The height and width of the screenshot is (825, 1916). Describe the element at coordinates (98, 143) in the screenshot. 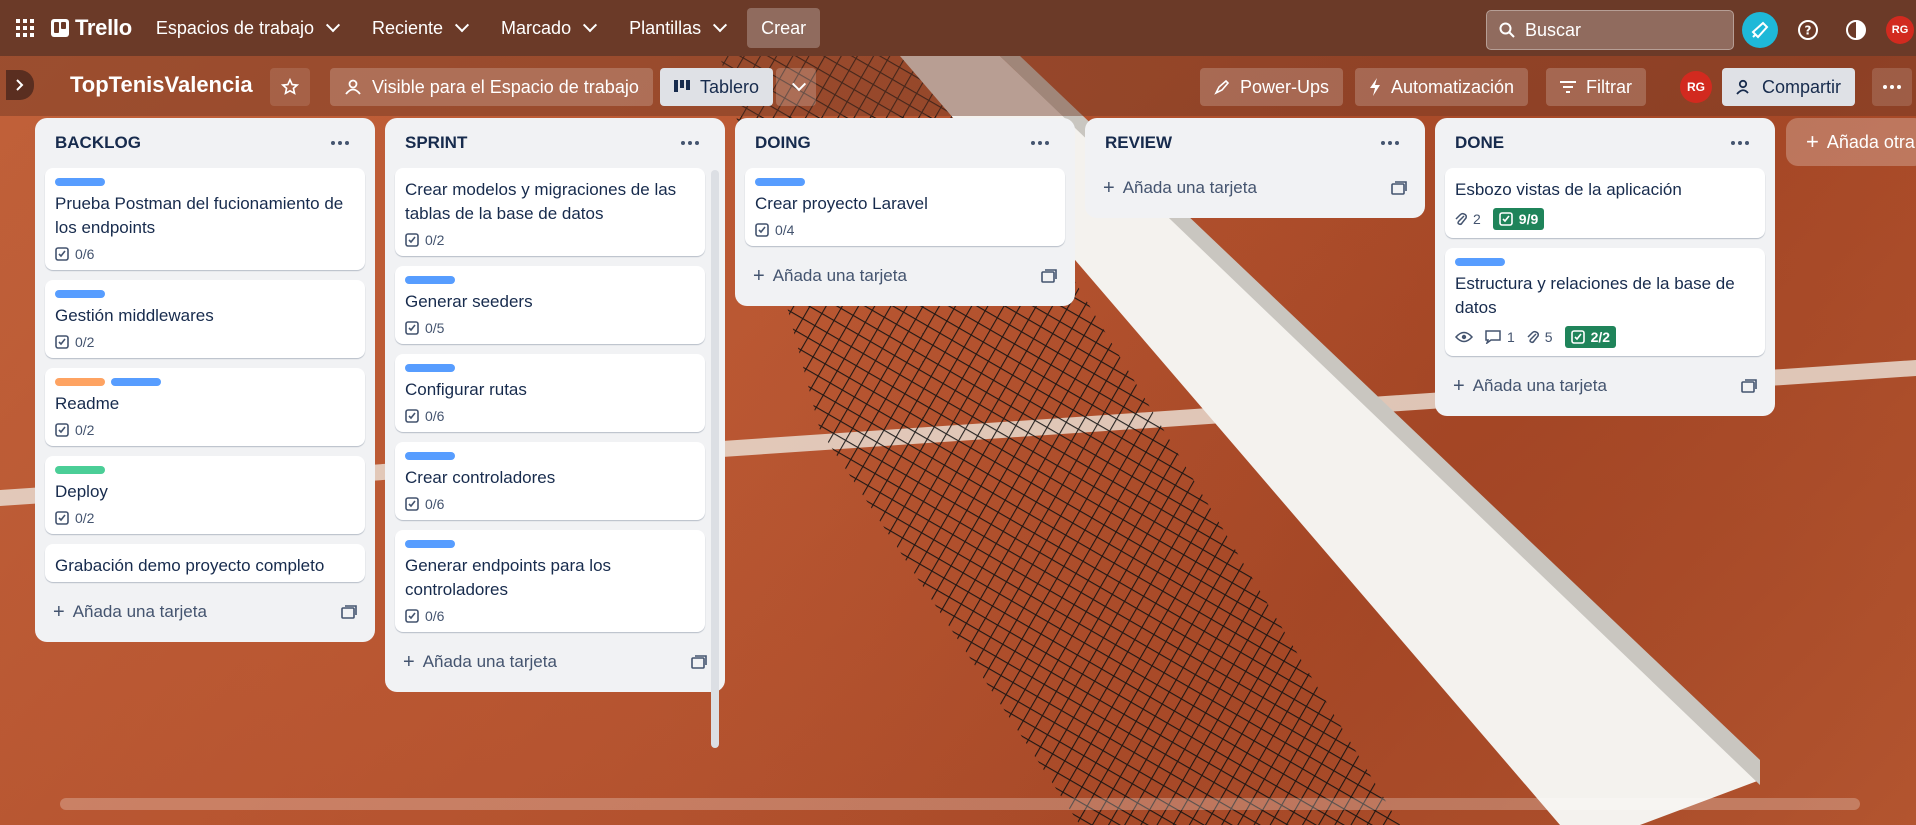

I see `list-title: BACKLOG` at that location.